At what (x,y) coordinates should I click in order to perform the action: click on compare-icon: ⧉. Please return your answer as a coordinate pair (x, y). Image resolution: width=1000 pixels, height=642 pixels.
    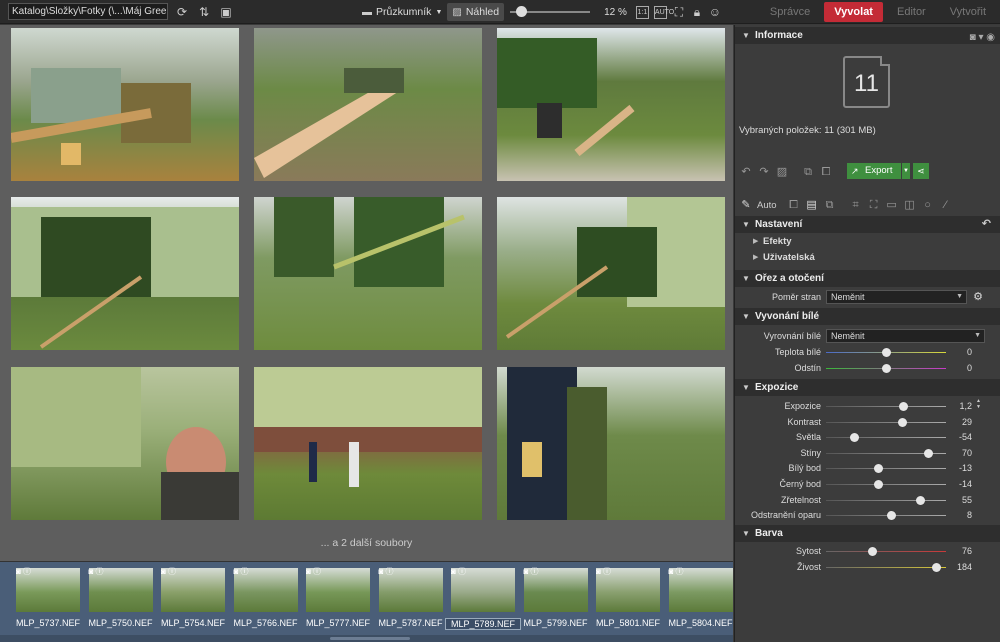
    Looking at the image, I should click on (808, 172).